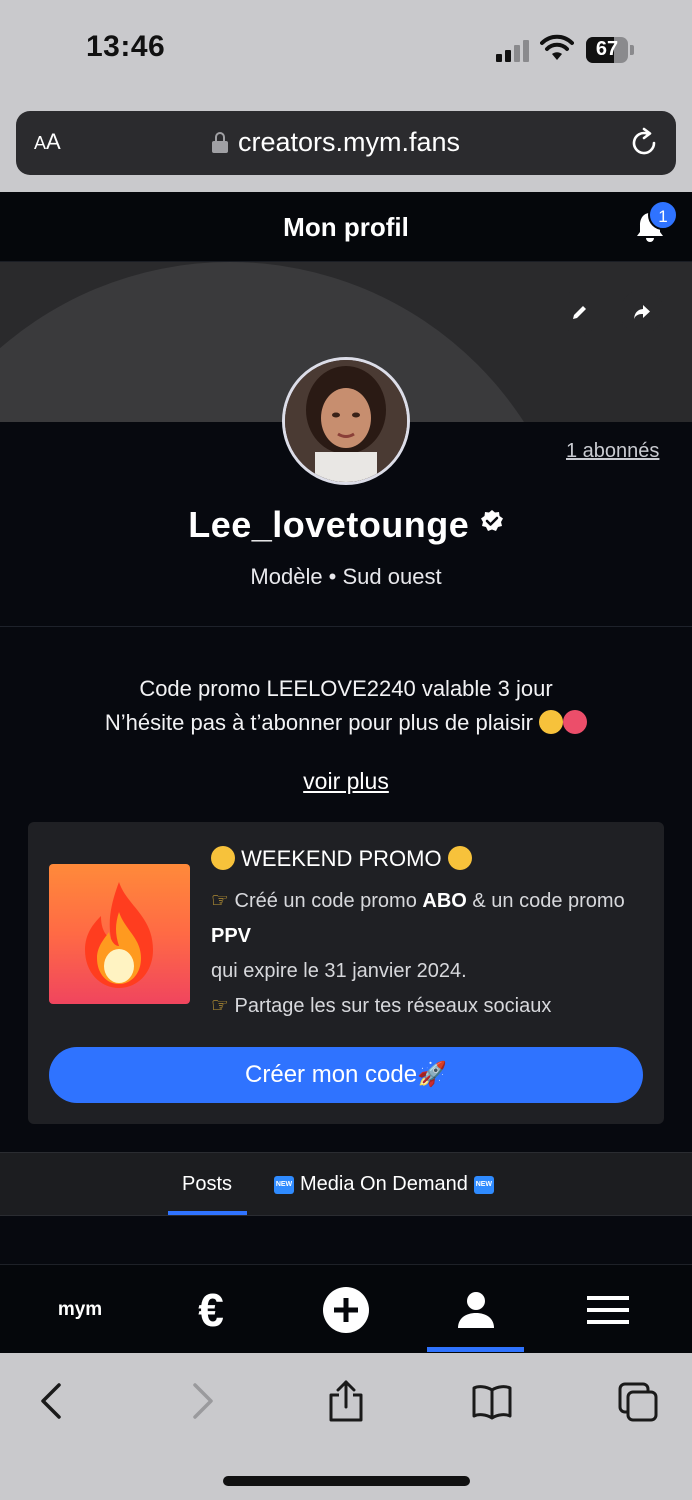 This screenshot has width=692, height=1500. Describe the element at coordinates (346, 421) in the screenshot. I see `avatar` at that location.